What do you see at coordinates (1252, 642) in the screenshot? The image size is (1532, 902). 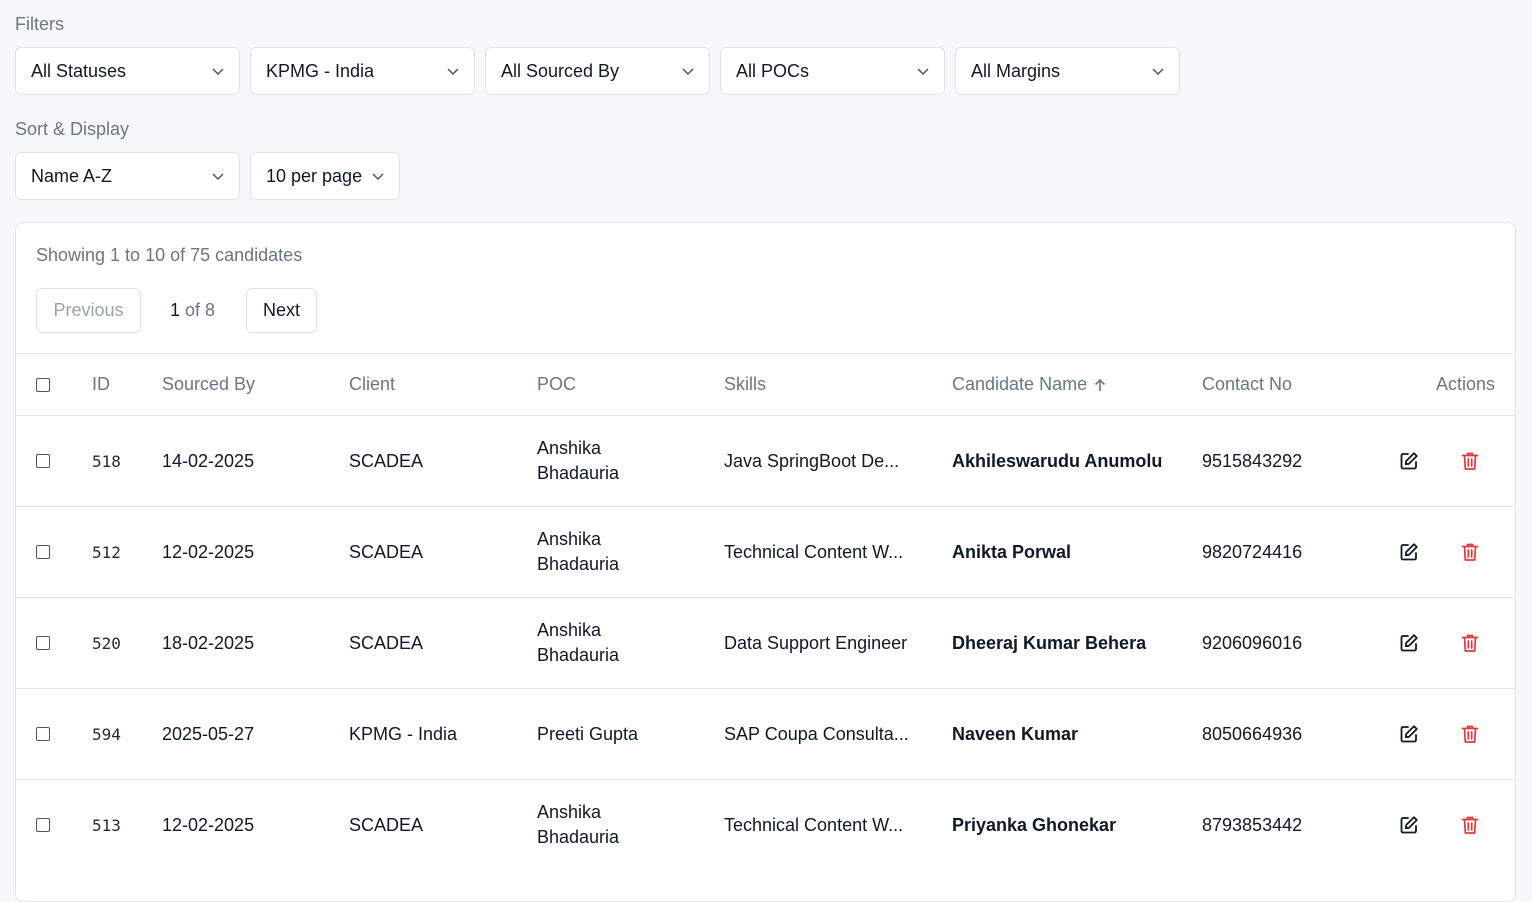 I see `contact-number: 9206096016` at bounding box center [1252, 642].